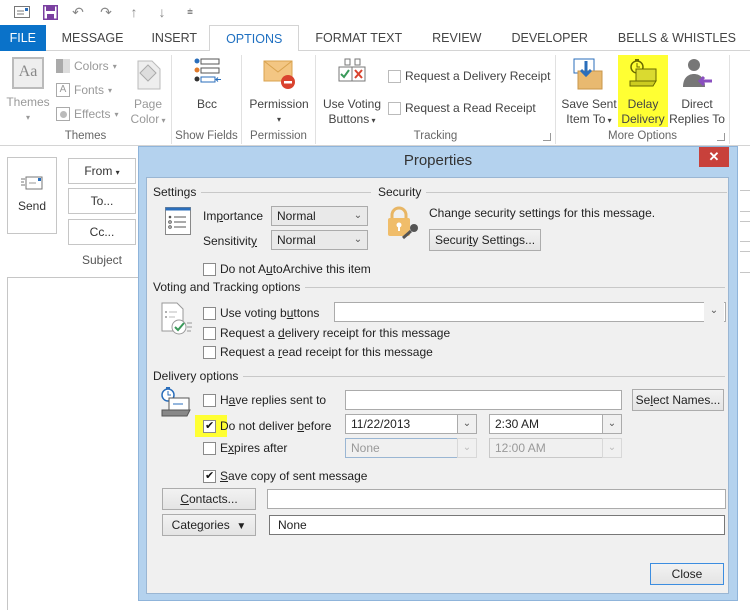 This screenshot has height=610, width=750. Describe the element at coordinates (411, 424) in the screenshot. I see `deliver-date-combo: 11/22/2013 ⌄` at that location.